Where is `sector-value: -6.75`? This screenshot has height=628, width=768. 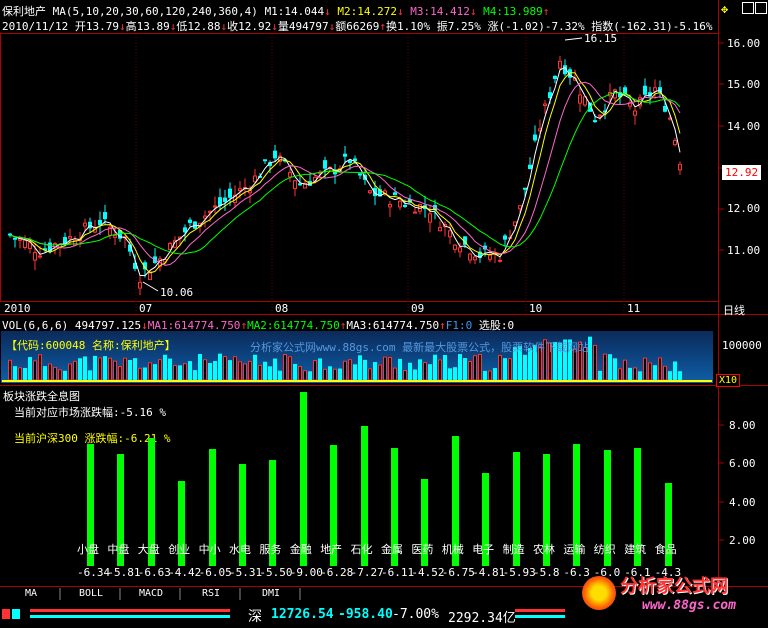 sector-value: -6.75 is located at coordinates (458, 572).